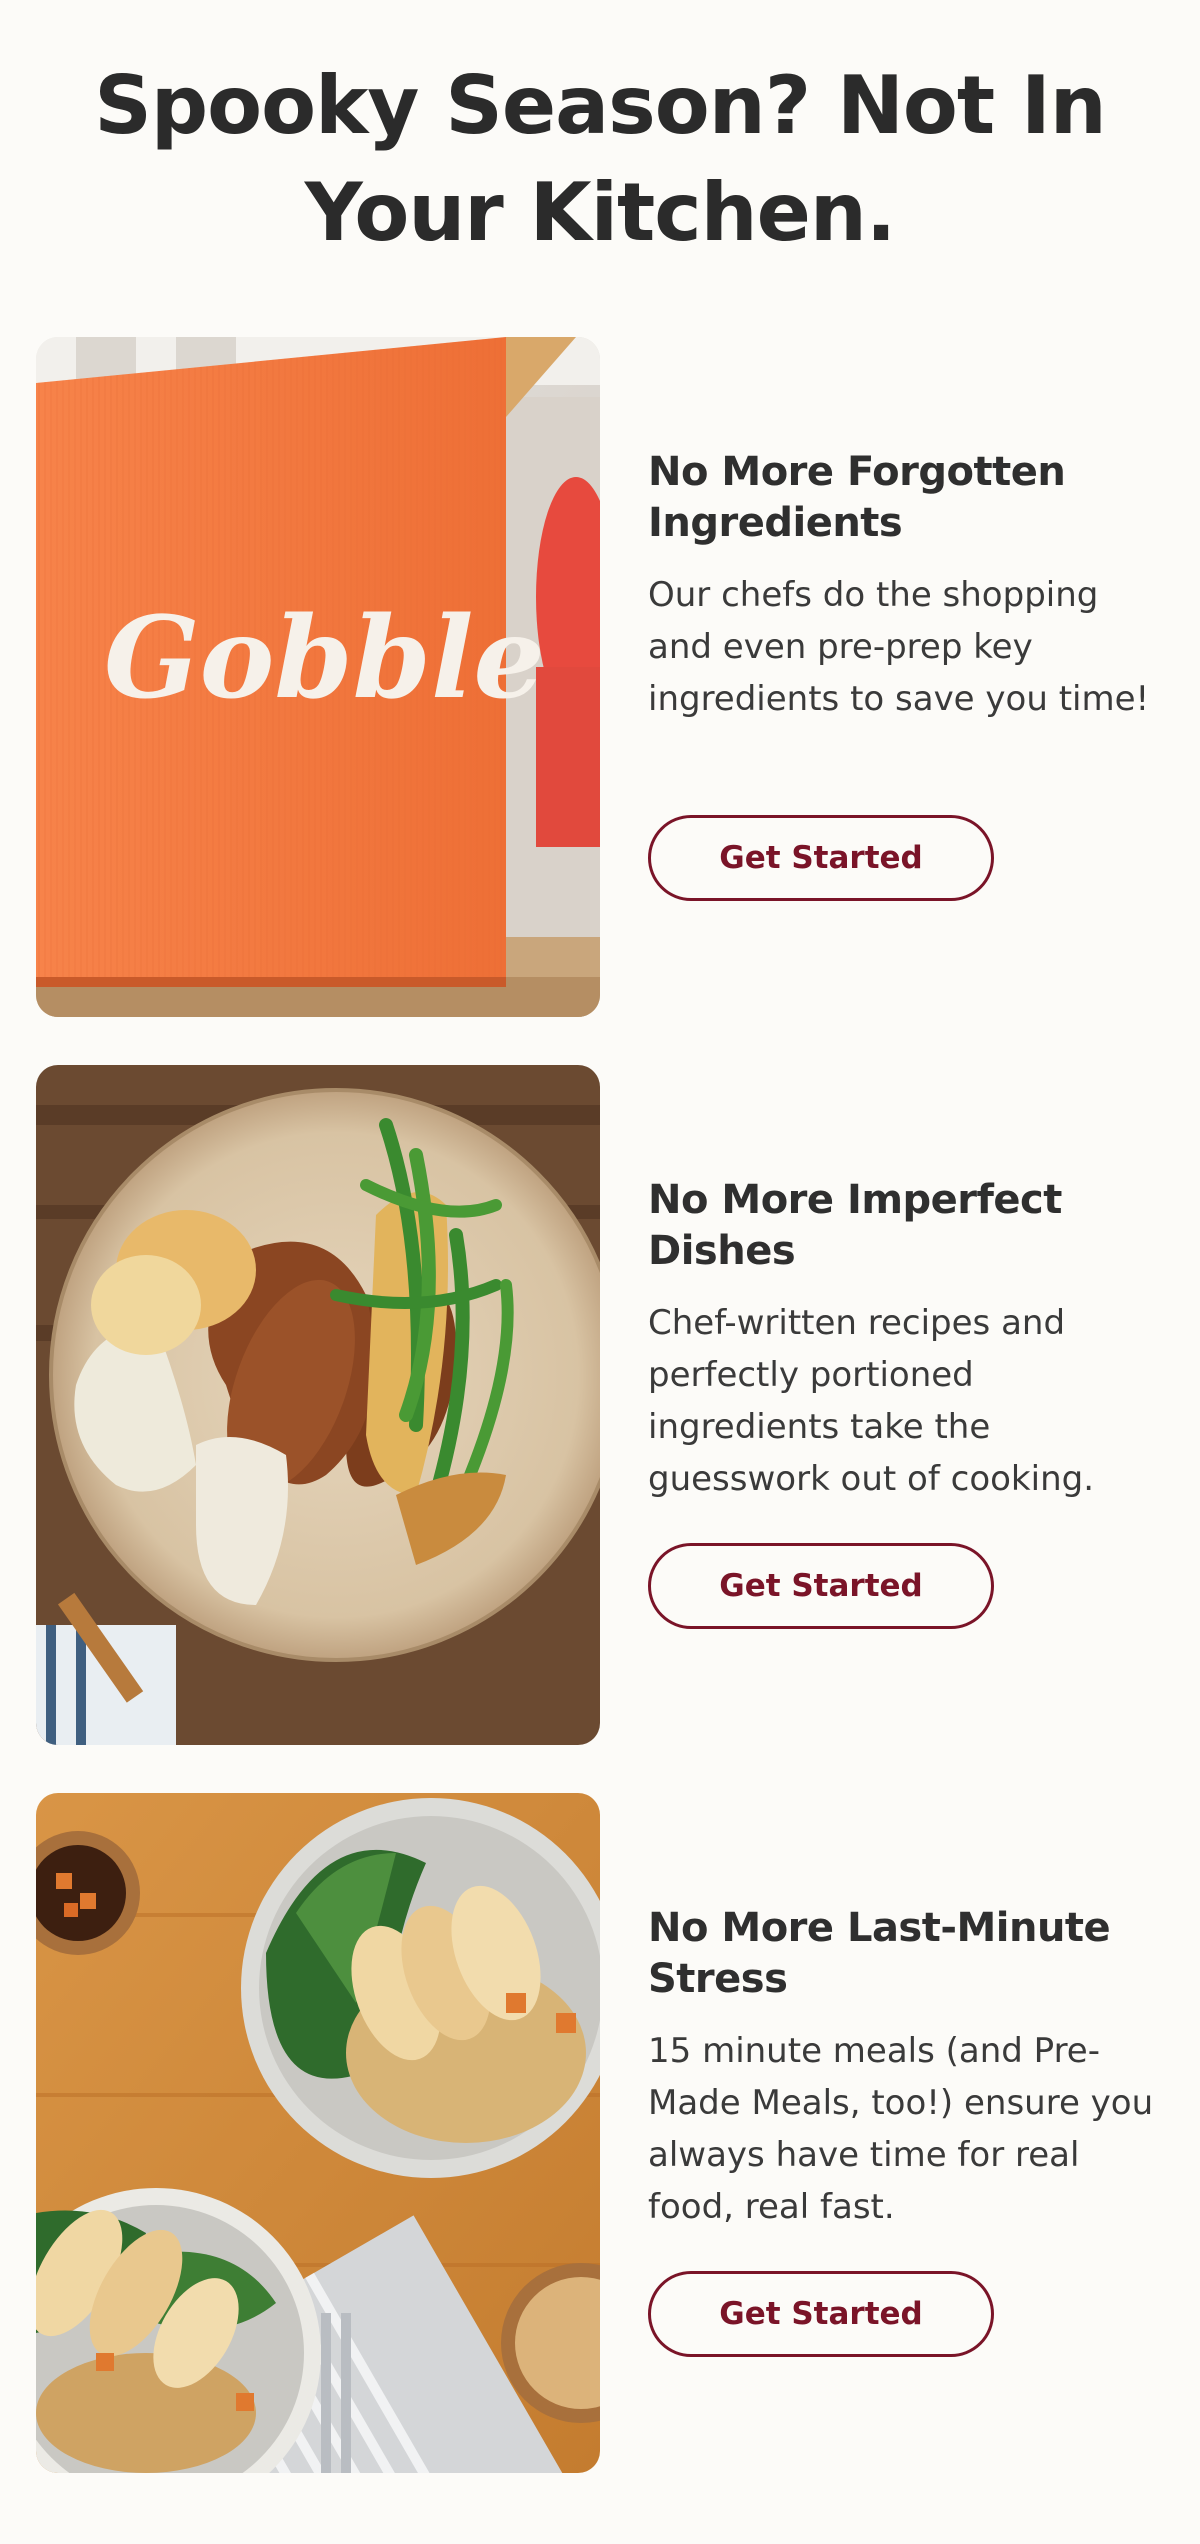  Describe the element at coordinates (324, 658) in the screenshot. I see `gobble-logo-text: Gobble` at that location.